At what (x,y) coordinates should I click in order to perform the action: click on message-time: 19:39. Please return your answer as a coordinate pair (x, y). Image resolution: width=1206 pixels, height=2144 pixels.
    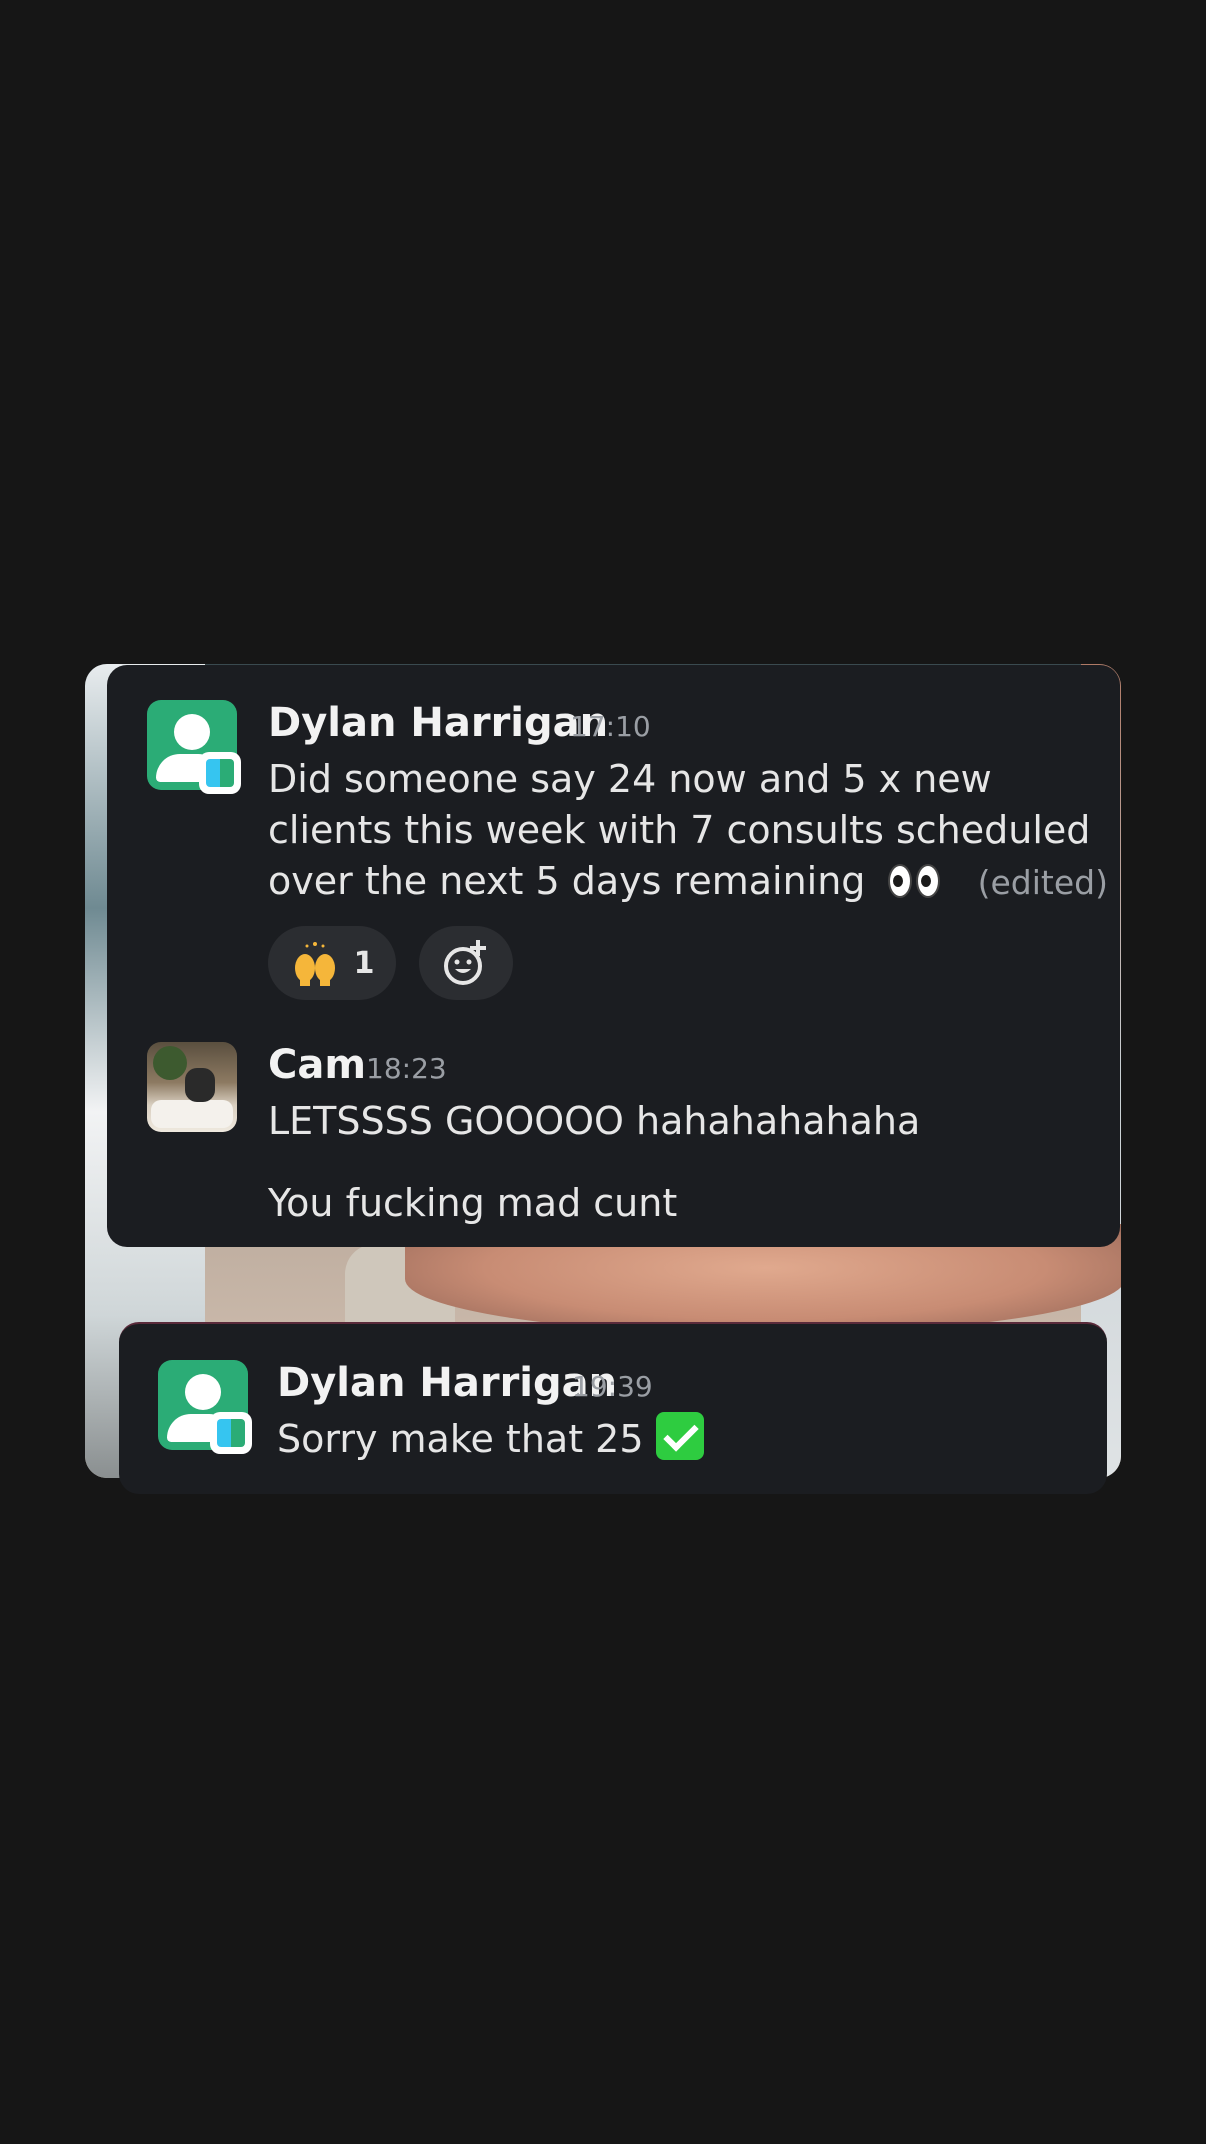
    Looking at the image, I should click on (612, 1386).